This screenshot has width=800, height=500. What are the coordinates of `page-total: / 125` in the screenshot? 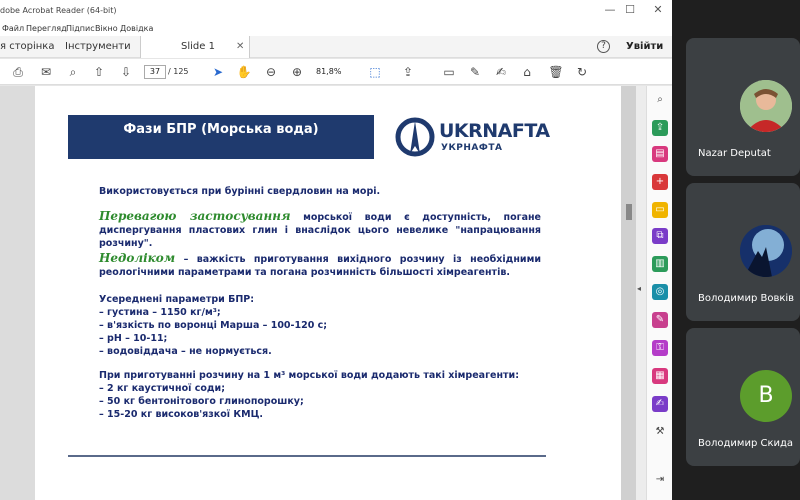 It's located at (178, 71).